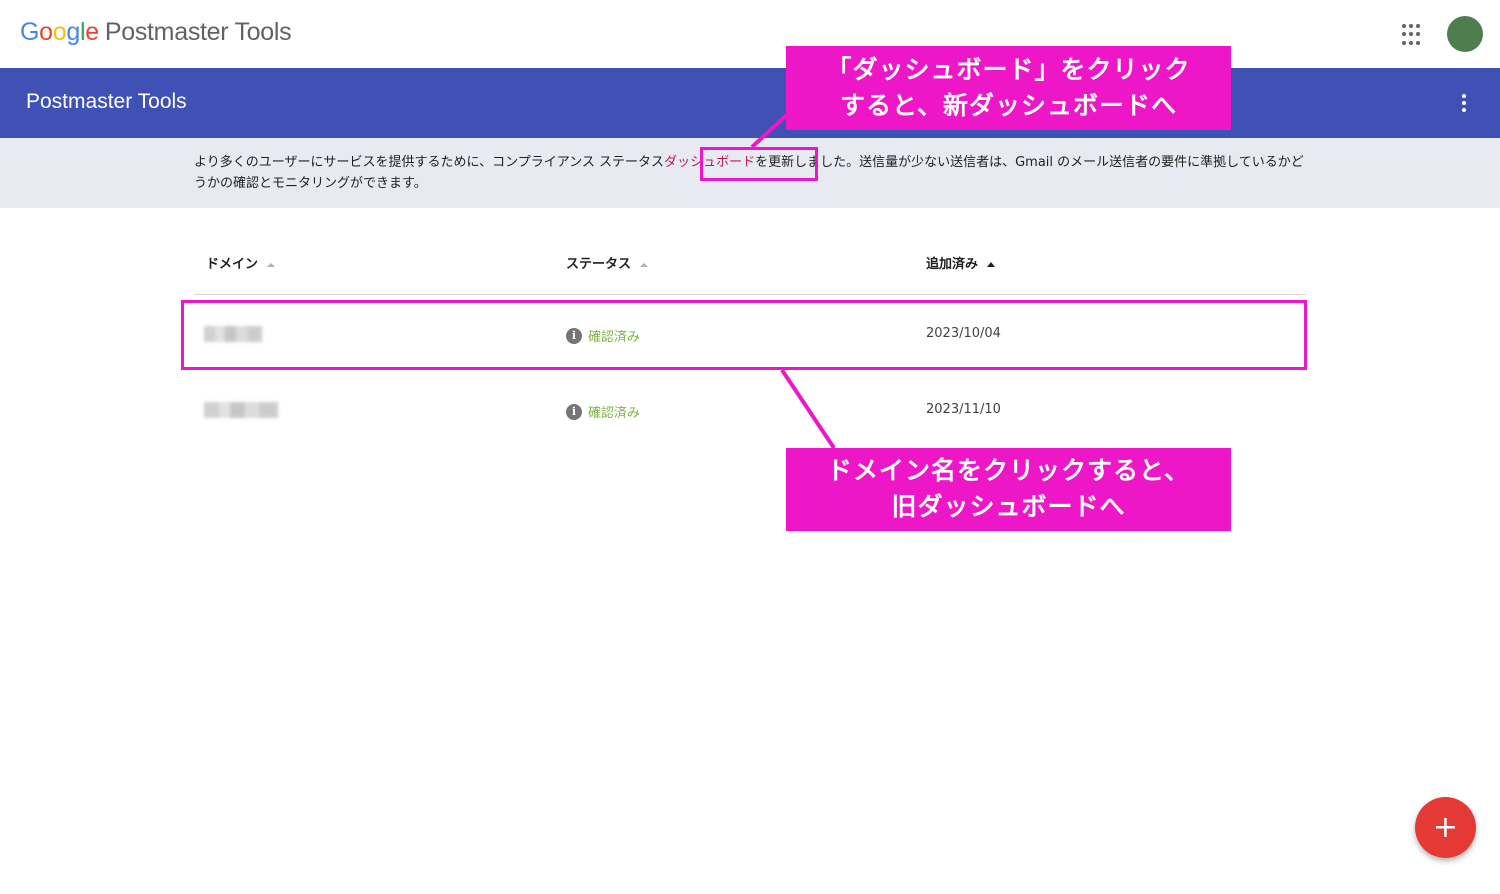  Describe the element at coordinates (1008, 88) in the screenshot. I see `callout-new-dashboard: 「ダッシュボード」をクリック すると、新ダッシュボードへ` at that location.